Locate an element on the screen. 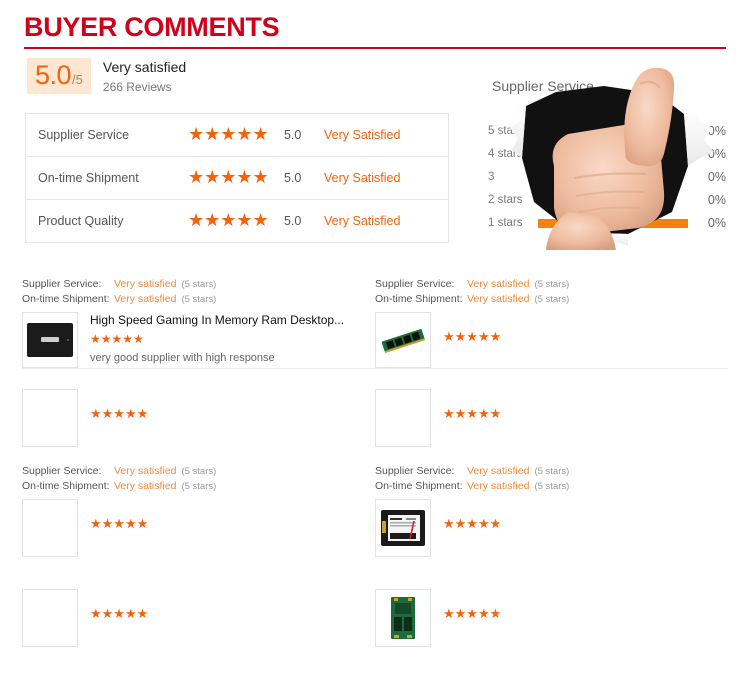  overall-rating: 5.0 /5 Very satisfied 266 Reviews is located at coordinates (106, 77).